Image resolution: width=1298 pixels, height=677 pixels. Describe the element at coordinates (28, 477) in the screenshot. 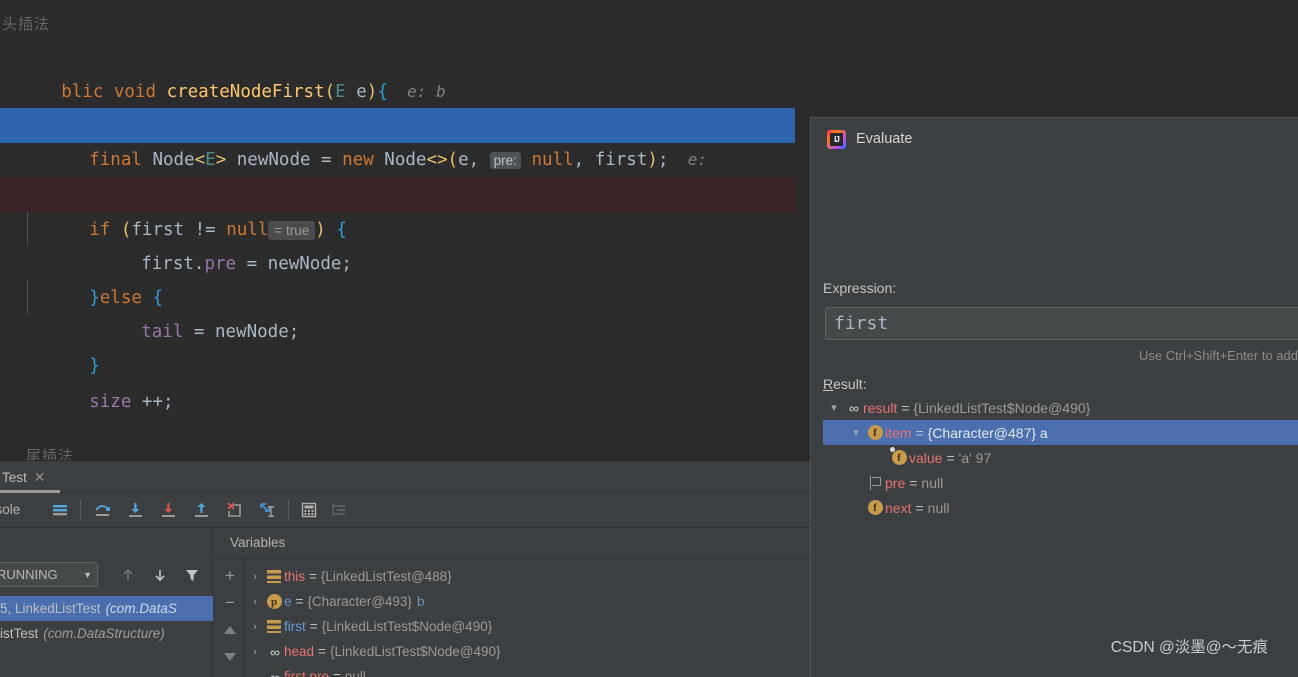

I see `tab-test: Test ✕` at that location.